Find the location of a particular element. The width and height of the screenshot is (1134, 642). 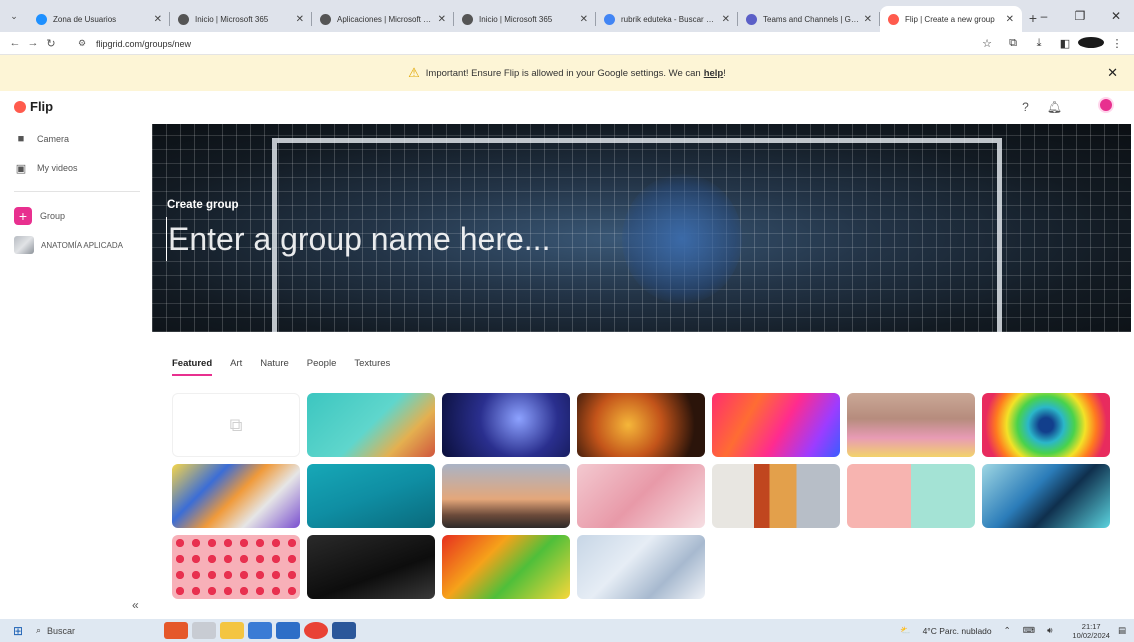

cover-thumbnail-lockers is located at coordinates (776, 496).